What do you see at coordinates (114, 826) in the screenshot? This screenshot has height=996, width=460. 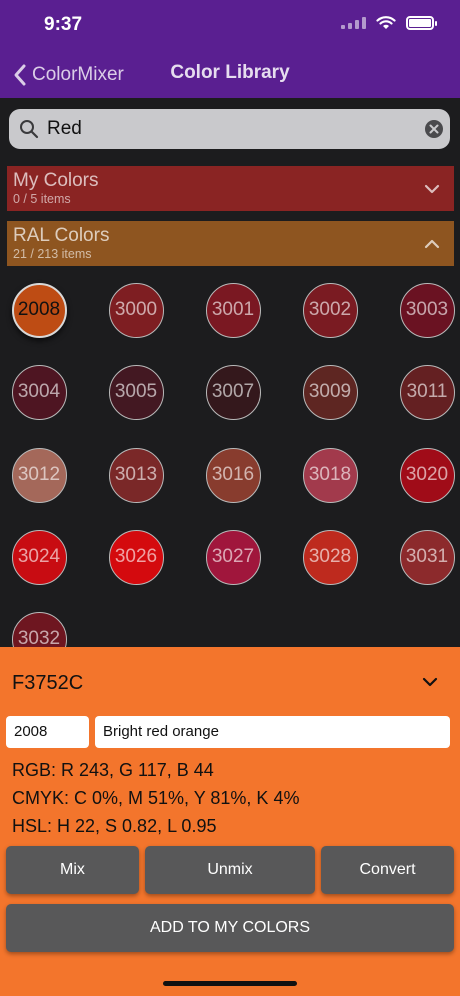 I see `hsl-value: HSL: H 22, S 0.82, L 0.95` at bounding box center [114, 826].